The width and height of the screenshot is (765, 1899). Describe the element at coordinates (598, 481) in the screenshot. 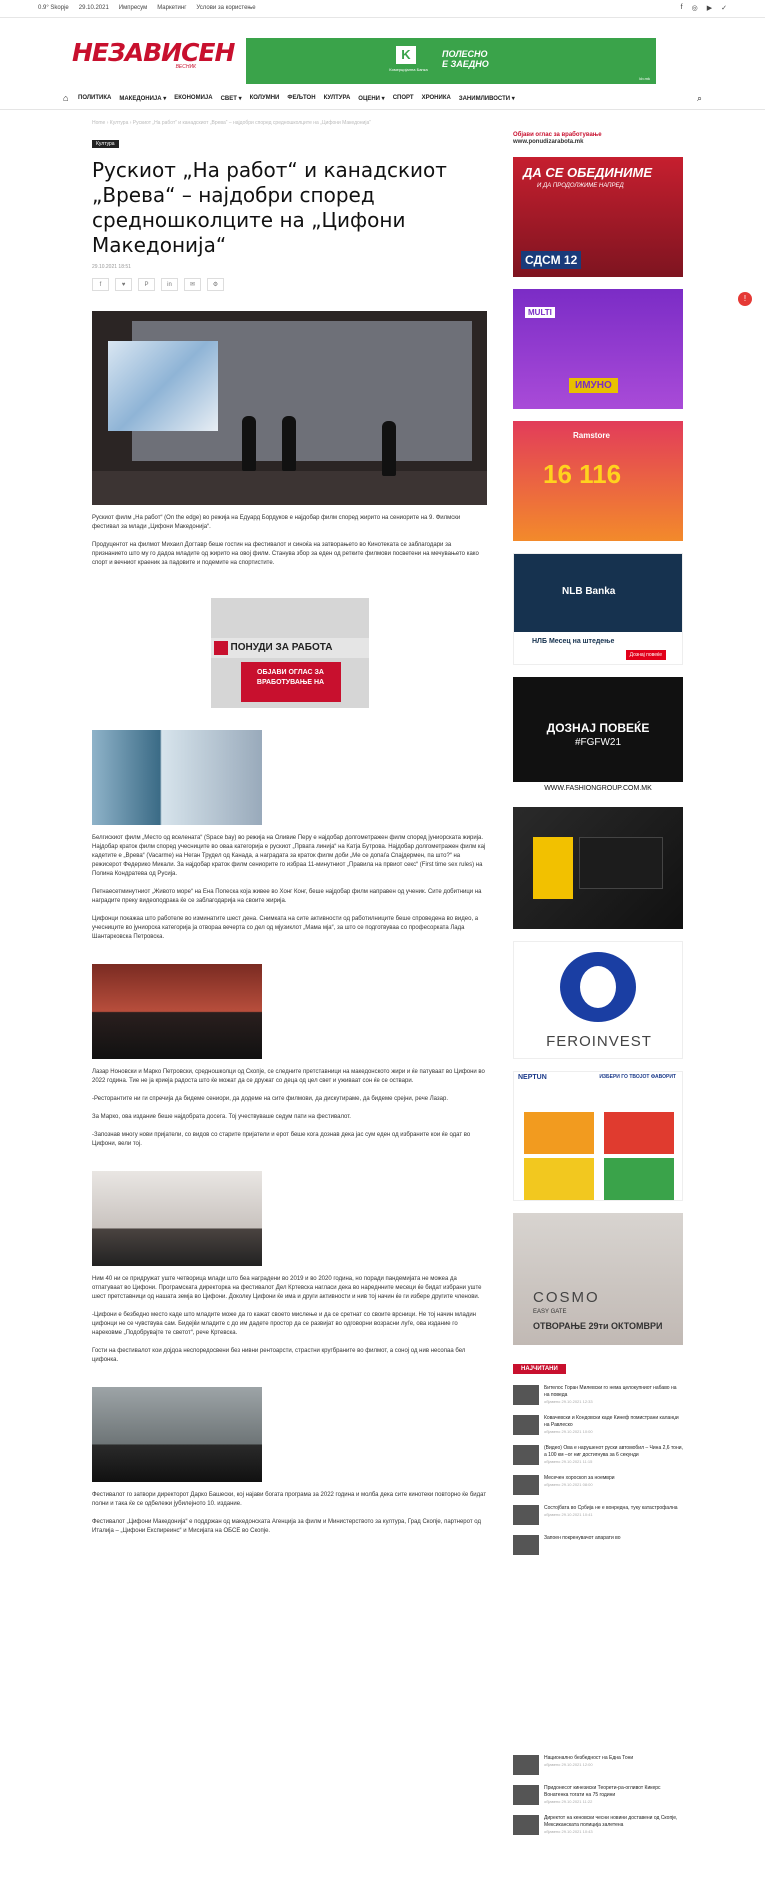

I see `ramstore-ad: Ramstore 16 116` at that location.